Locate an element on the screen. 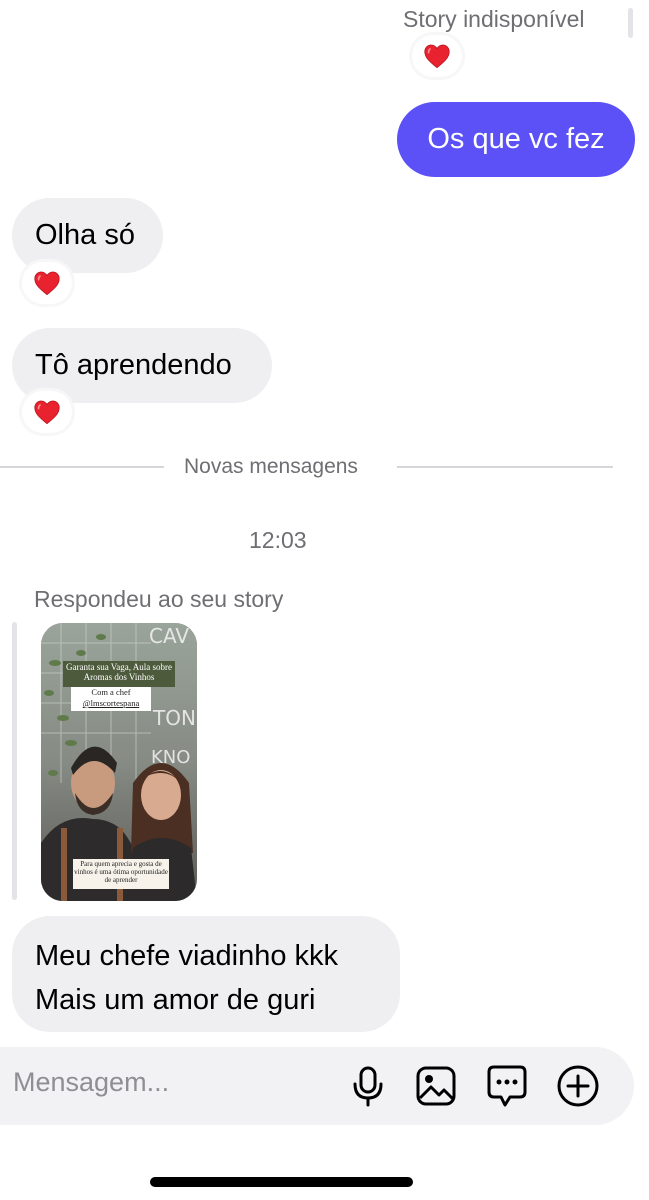 The image size is (649, 1200). story-chef-line: Com a chef is located at coordinates (111, 692).